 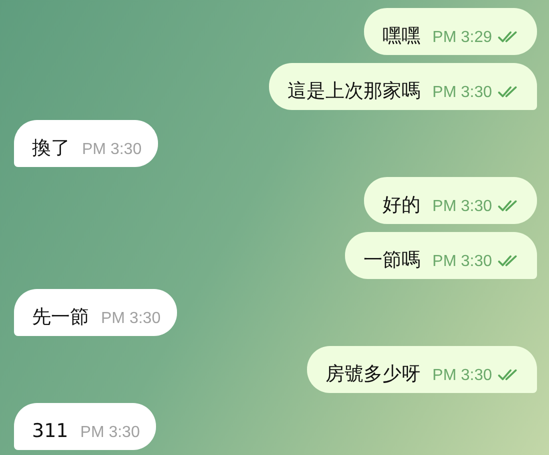 What do you see at coordinates (372, 373) in the screenshot?
I see `message-text: 房號多少呀` at bounding box center [372, 373].